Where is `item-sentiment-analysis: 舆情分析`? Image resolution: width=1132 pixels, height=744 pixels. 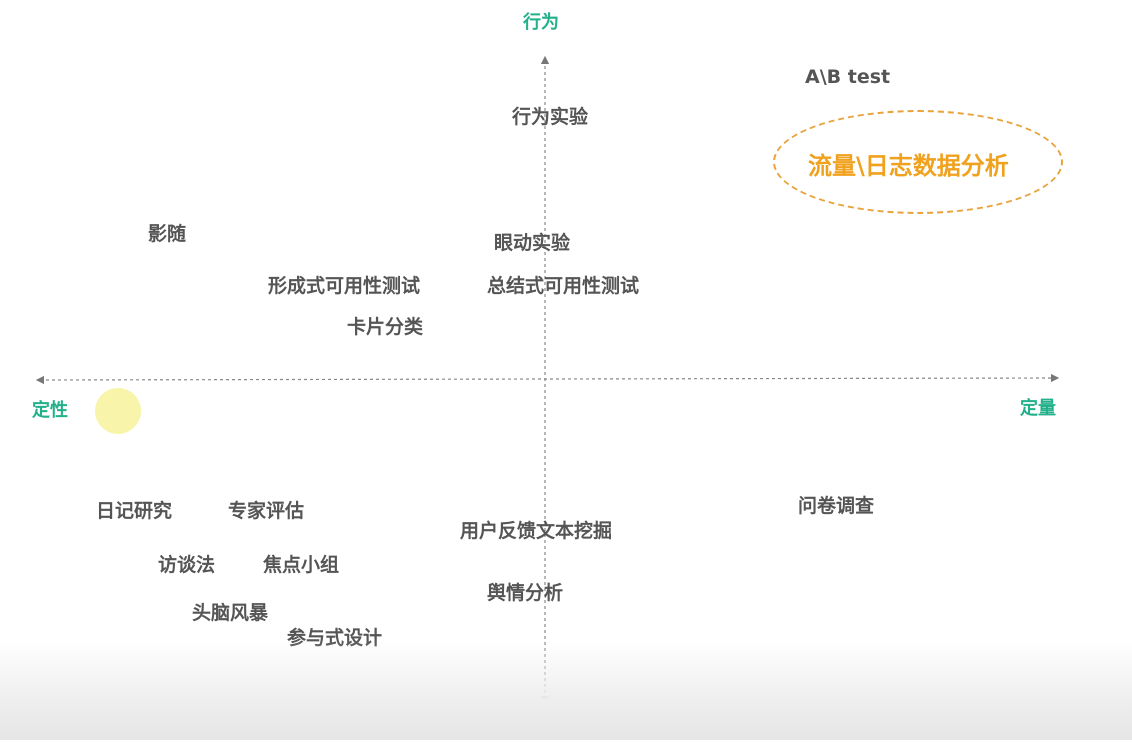 item-sentiment-analysis: 舆情分析 is located at coordinates (525, 593).